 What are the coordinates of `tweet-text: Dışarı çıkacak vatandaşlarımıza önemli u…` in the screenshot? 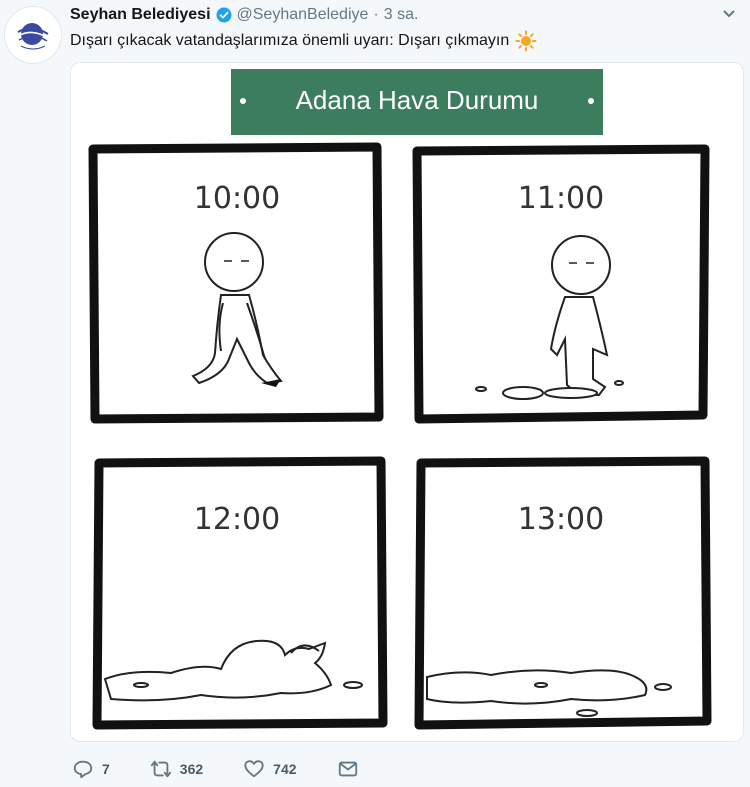 It's located at (303, 41).